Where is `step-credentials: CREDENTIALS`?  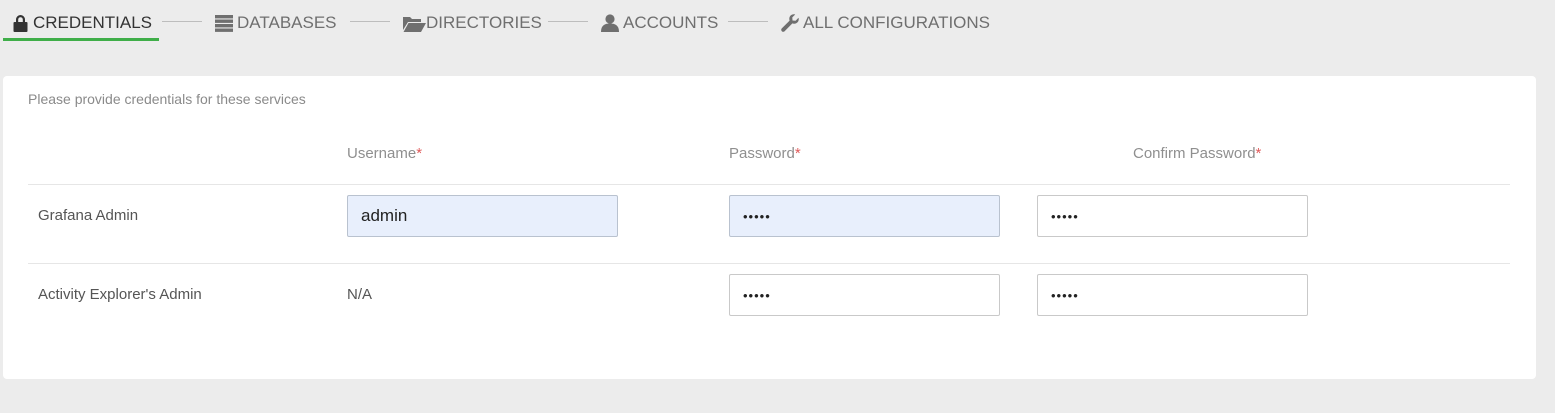
step-credentials: CREDENTIALS is located at coordinates (82, 23).